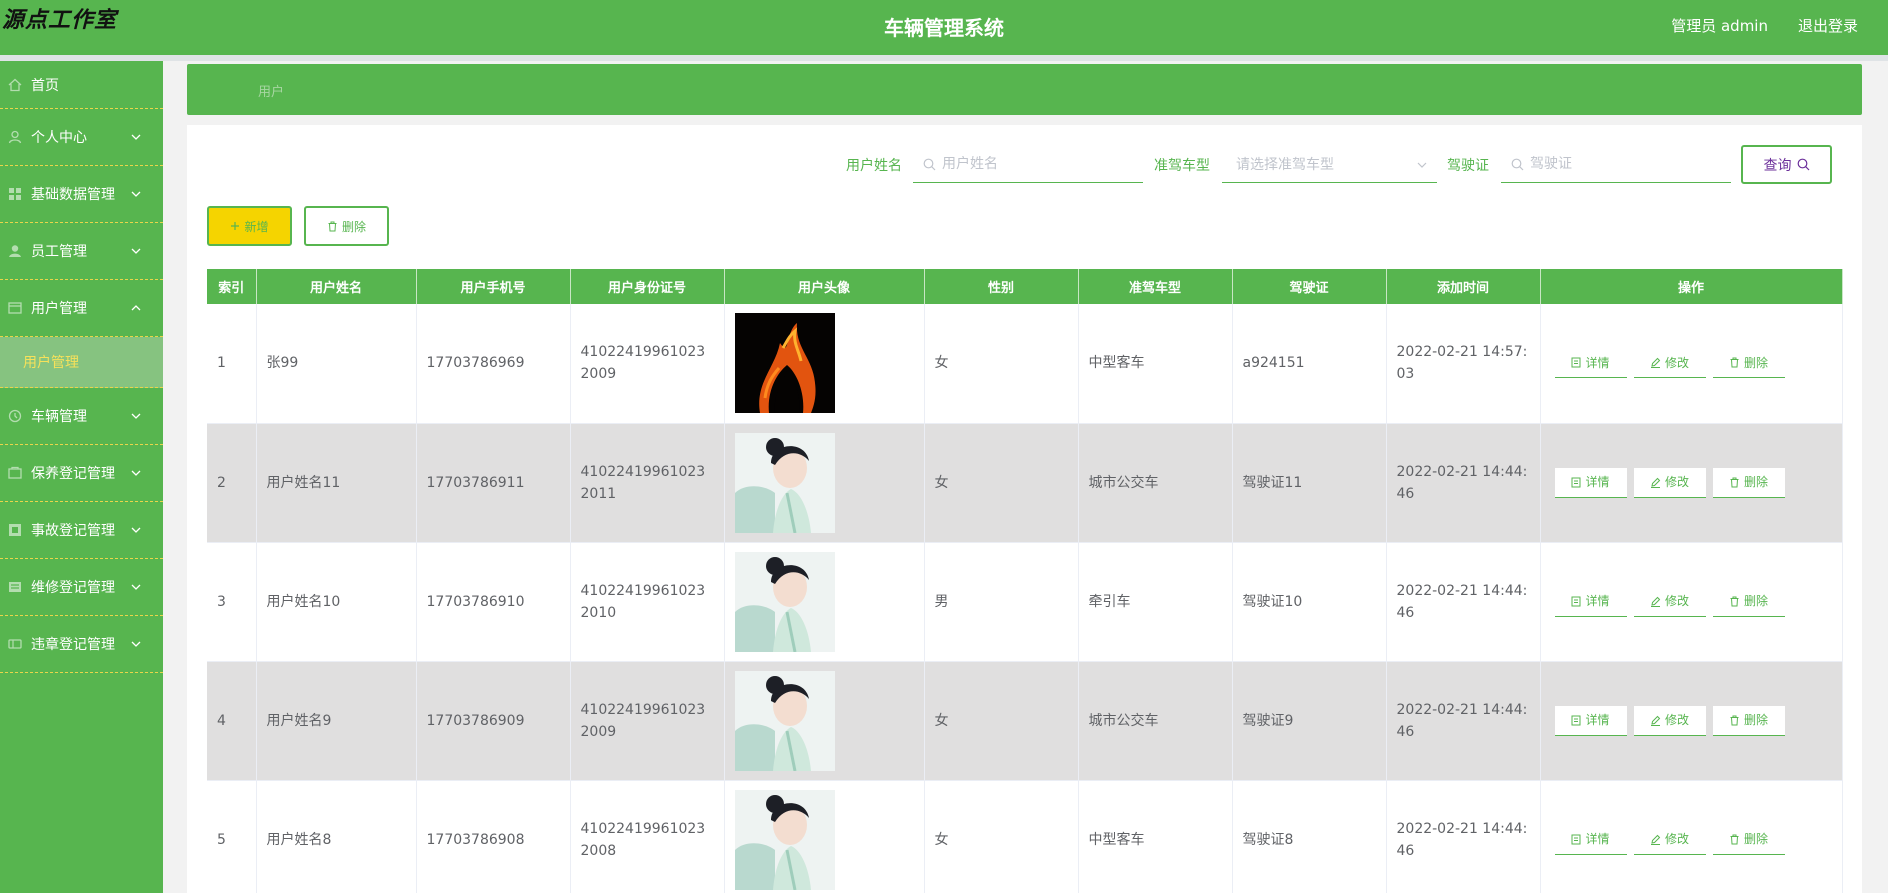 The width and height of the screenshot is (1888, 893). Describe the element at coordinates (1463, 364) in the screenshot. I see `cell-added-time: 2022-02-21 14:57:03` at that location.